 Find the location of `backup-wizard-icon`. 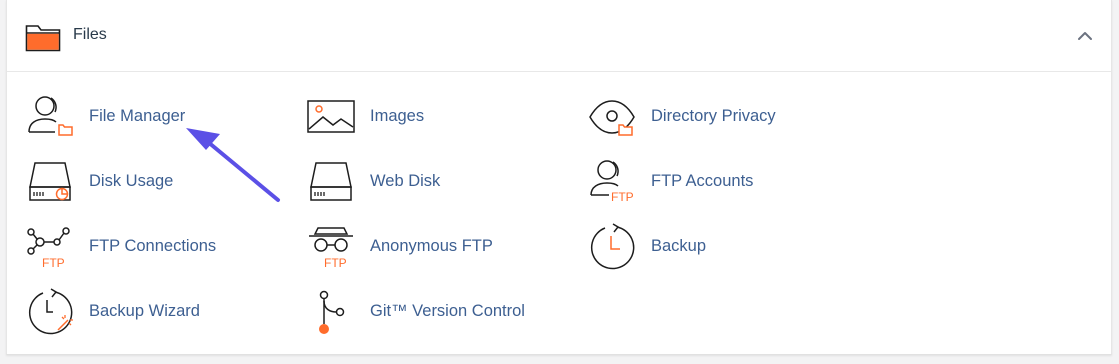

backup-wizard-icon is located at coordinates (50, 311).